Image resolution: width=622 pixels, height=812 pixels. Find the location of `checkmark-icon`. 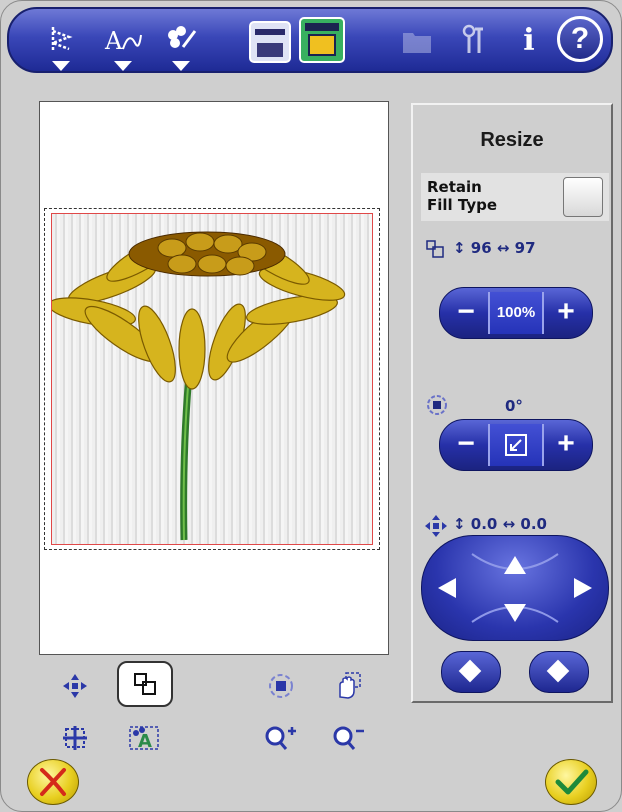

checkmark-icon is located at coordinates (572, 782).